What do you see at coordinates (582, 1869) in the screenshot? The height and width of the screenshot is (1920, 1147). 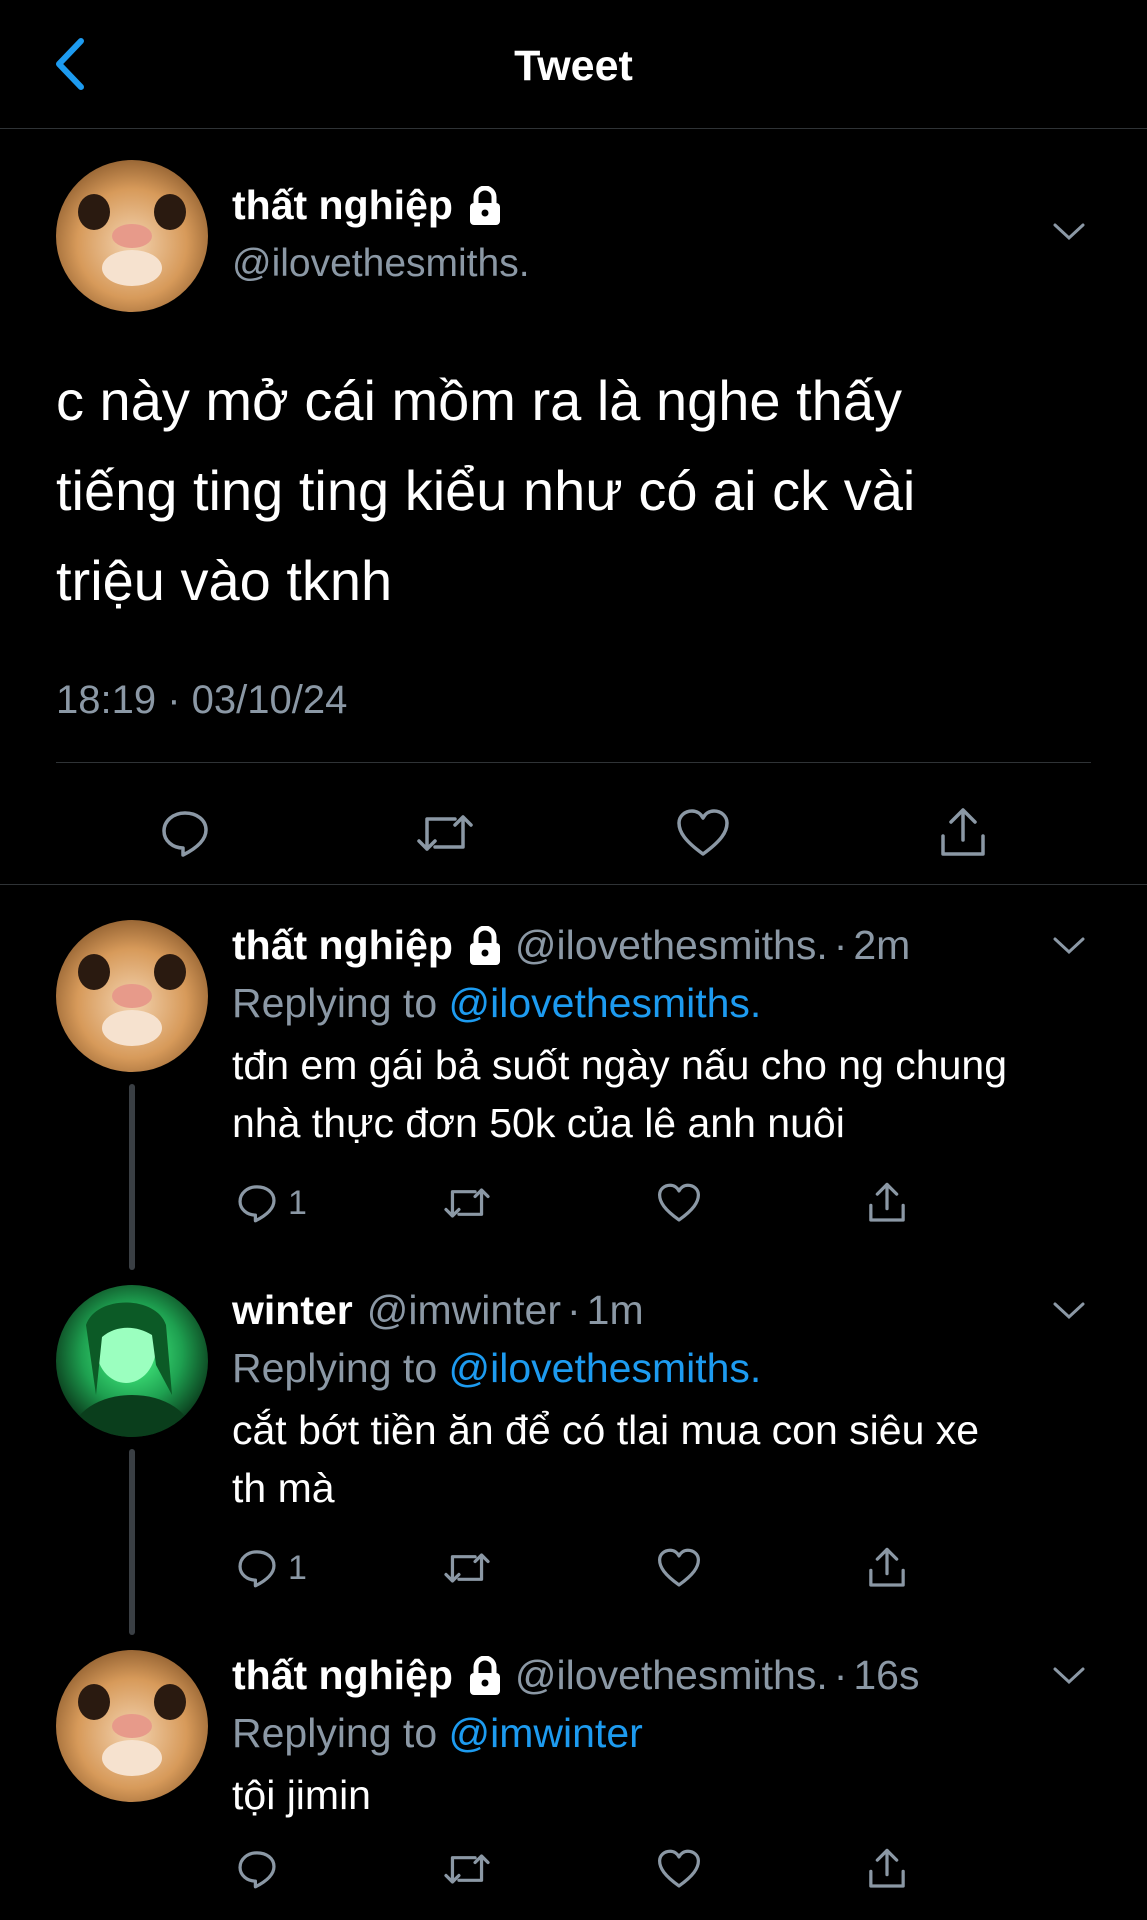 I see `reply-actions` at bounding box center [582, 1869].